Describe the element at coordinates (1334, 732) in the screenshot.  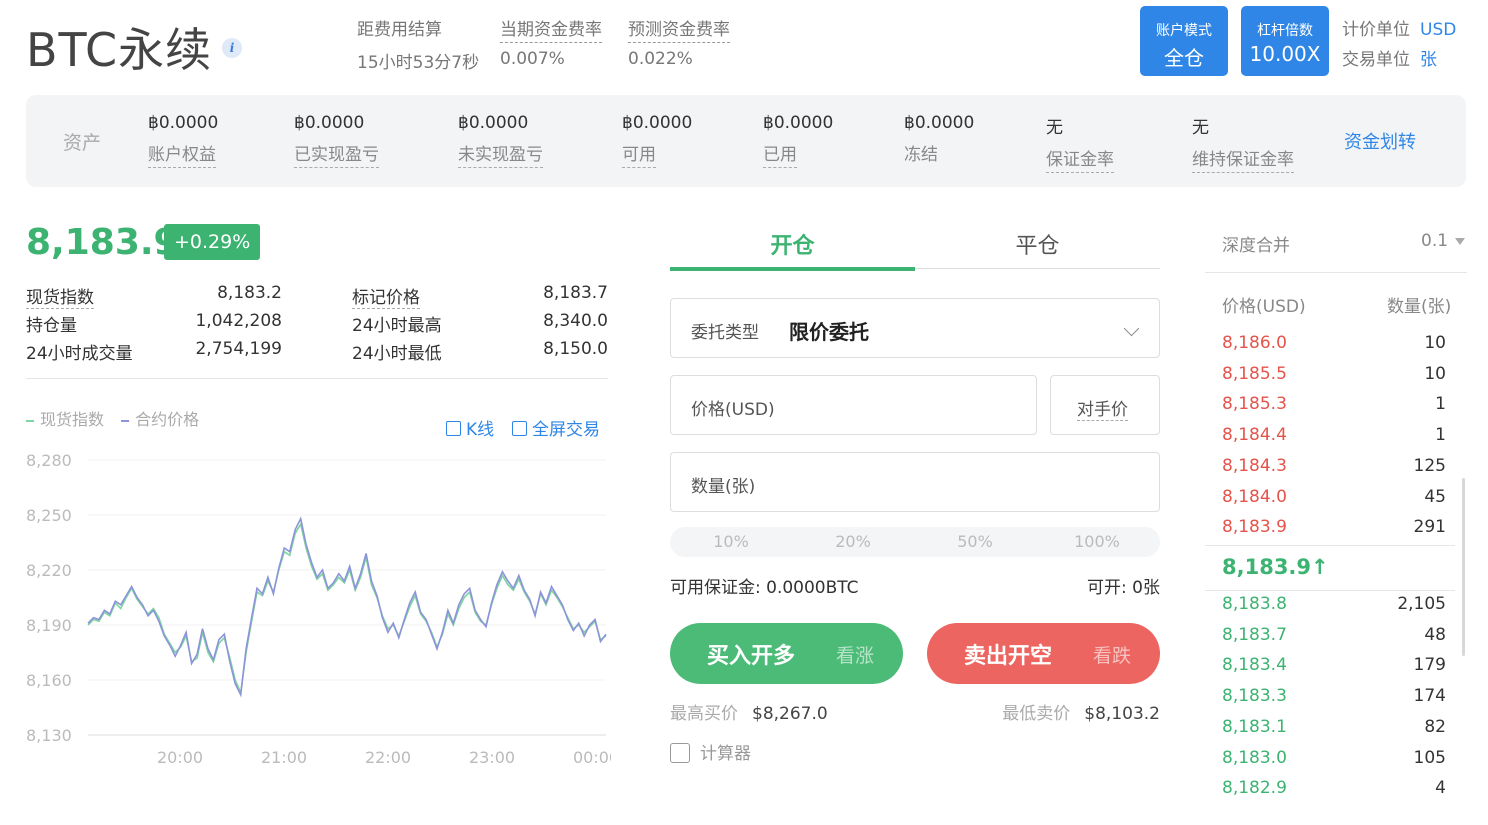
I see `bid-row: 8,183.1 82` at that location.